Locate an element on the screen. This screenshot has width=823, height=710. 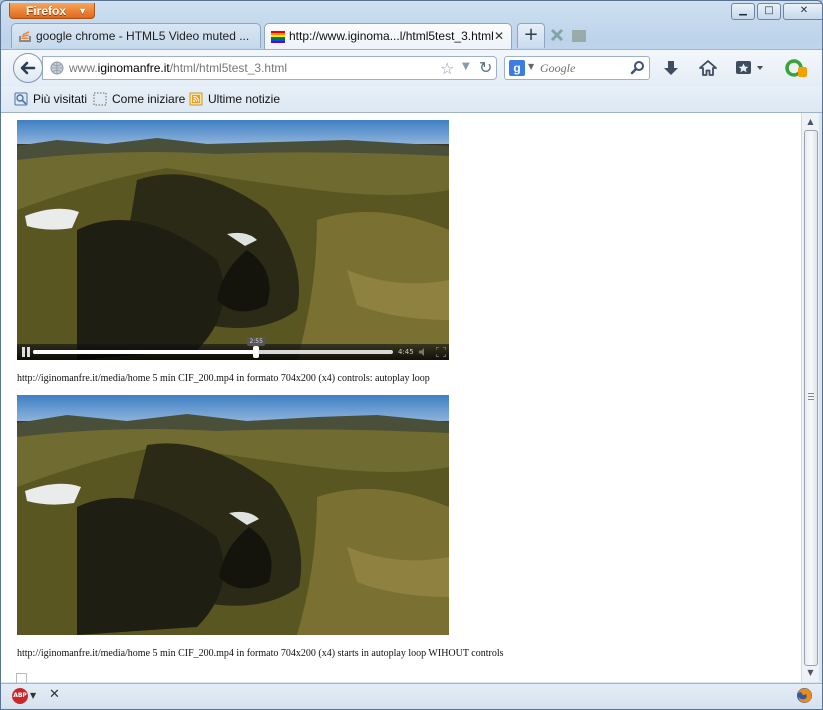
bookmarks-menu-icon is located at coordinates (750, 68).